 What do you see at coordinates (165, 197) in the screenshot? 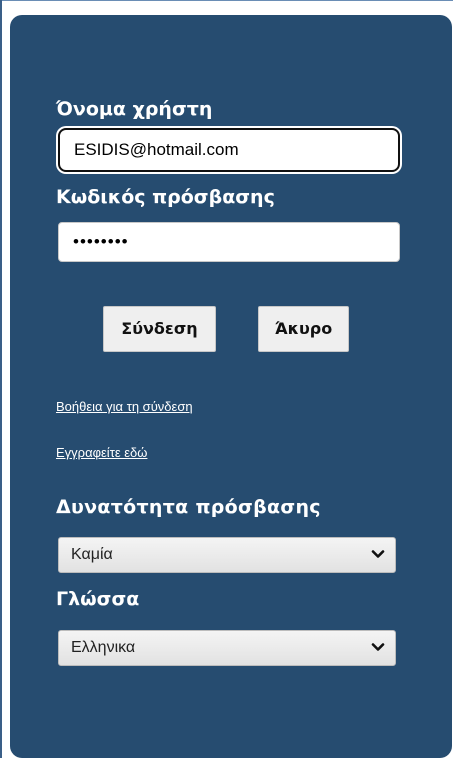
I see `password-label: Κωδικός πρόσβασης` at bounding box center [165, 197].